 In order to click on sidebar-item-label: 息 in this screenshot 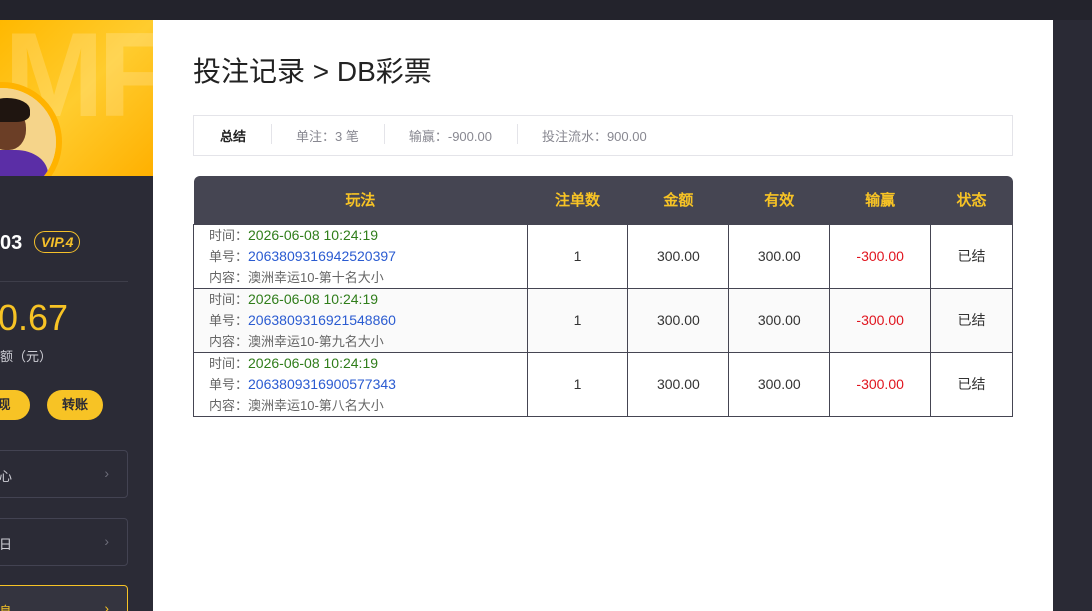, I will do `click(6, 606)`.